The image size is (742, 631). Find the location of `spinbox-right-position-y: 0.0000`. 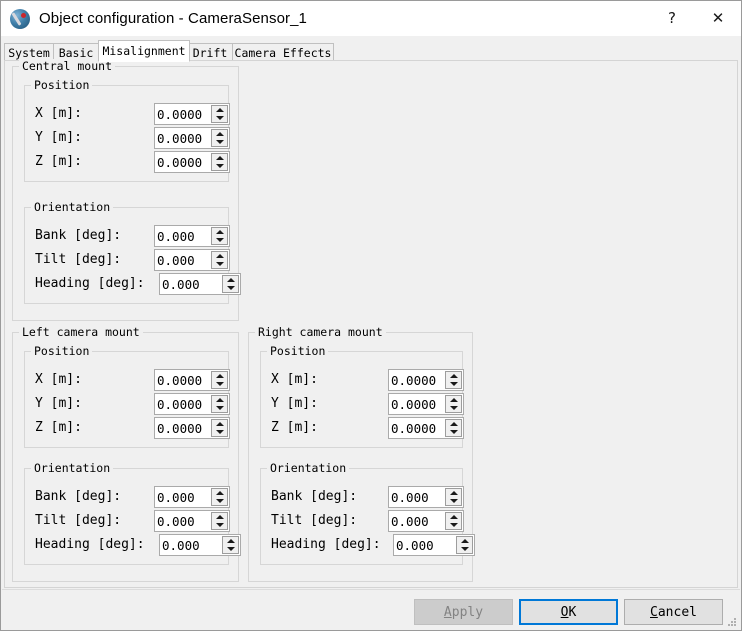

spinbox-right-position-y: 0.0000 is located at coordinates (426, 404).